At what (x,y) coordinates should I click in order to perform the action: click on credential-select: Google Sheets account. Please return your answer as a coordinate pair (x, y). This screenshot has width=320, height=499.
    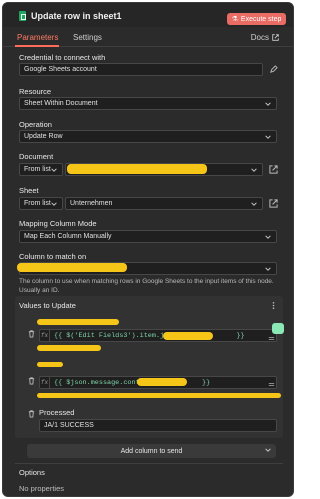
    Looking at the image, I should click on (141, 69).